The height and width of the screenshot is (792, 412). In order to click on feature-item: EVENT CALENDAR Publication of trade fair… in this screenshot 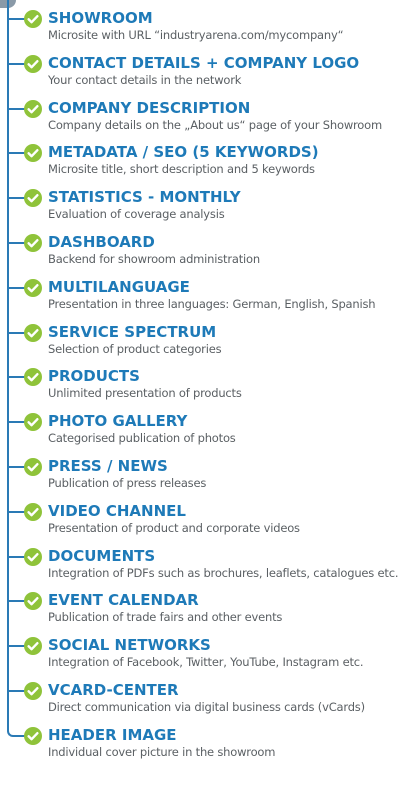, I will do `click(206, 609)`.